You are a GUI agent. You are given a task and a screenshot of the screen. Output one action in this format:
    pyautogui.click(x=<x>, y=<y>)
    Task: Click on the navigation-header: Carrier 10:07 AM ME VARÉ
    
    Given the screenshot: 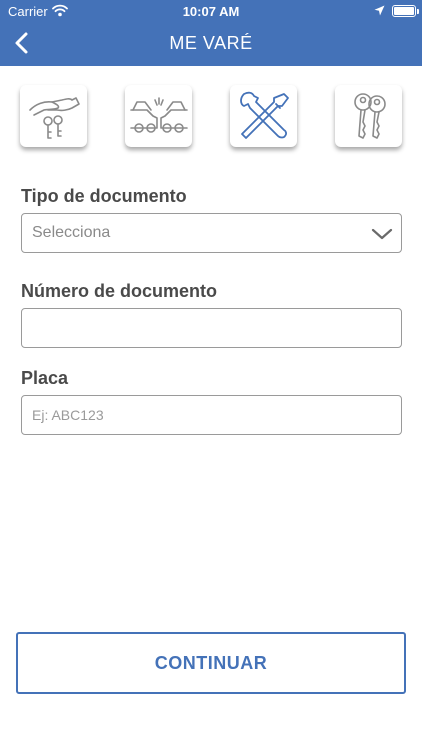 What is the action you would take?
    pyautogui.click(x=211, y=33)
    